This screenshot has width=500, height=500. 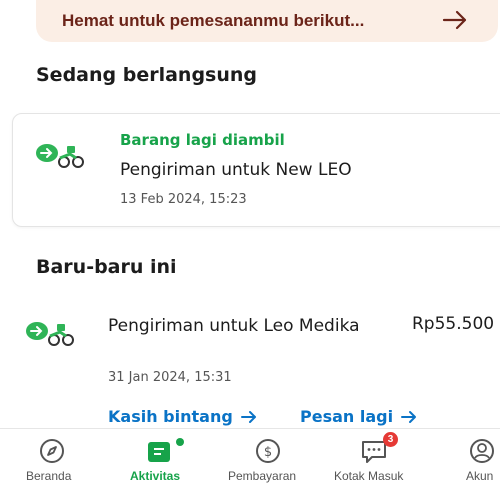 What do you see at coordinates (480, 476) in the screenshot?
I see `nav-label: Akun` at bounding box center [480, 476].